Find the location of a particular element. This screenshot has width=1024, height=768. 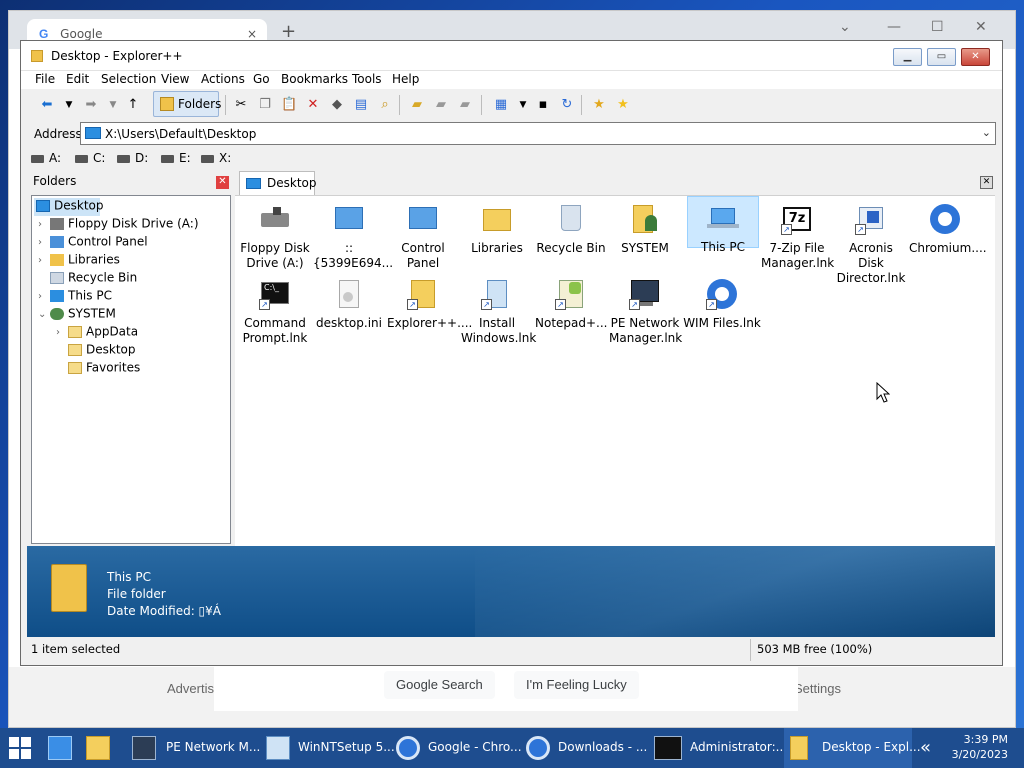

new-folder-icon: ▰ is located at coordinates (417, 105).